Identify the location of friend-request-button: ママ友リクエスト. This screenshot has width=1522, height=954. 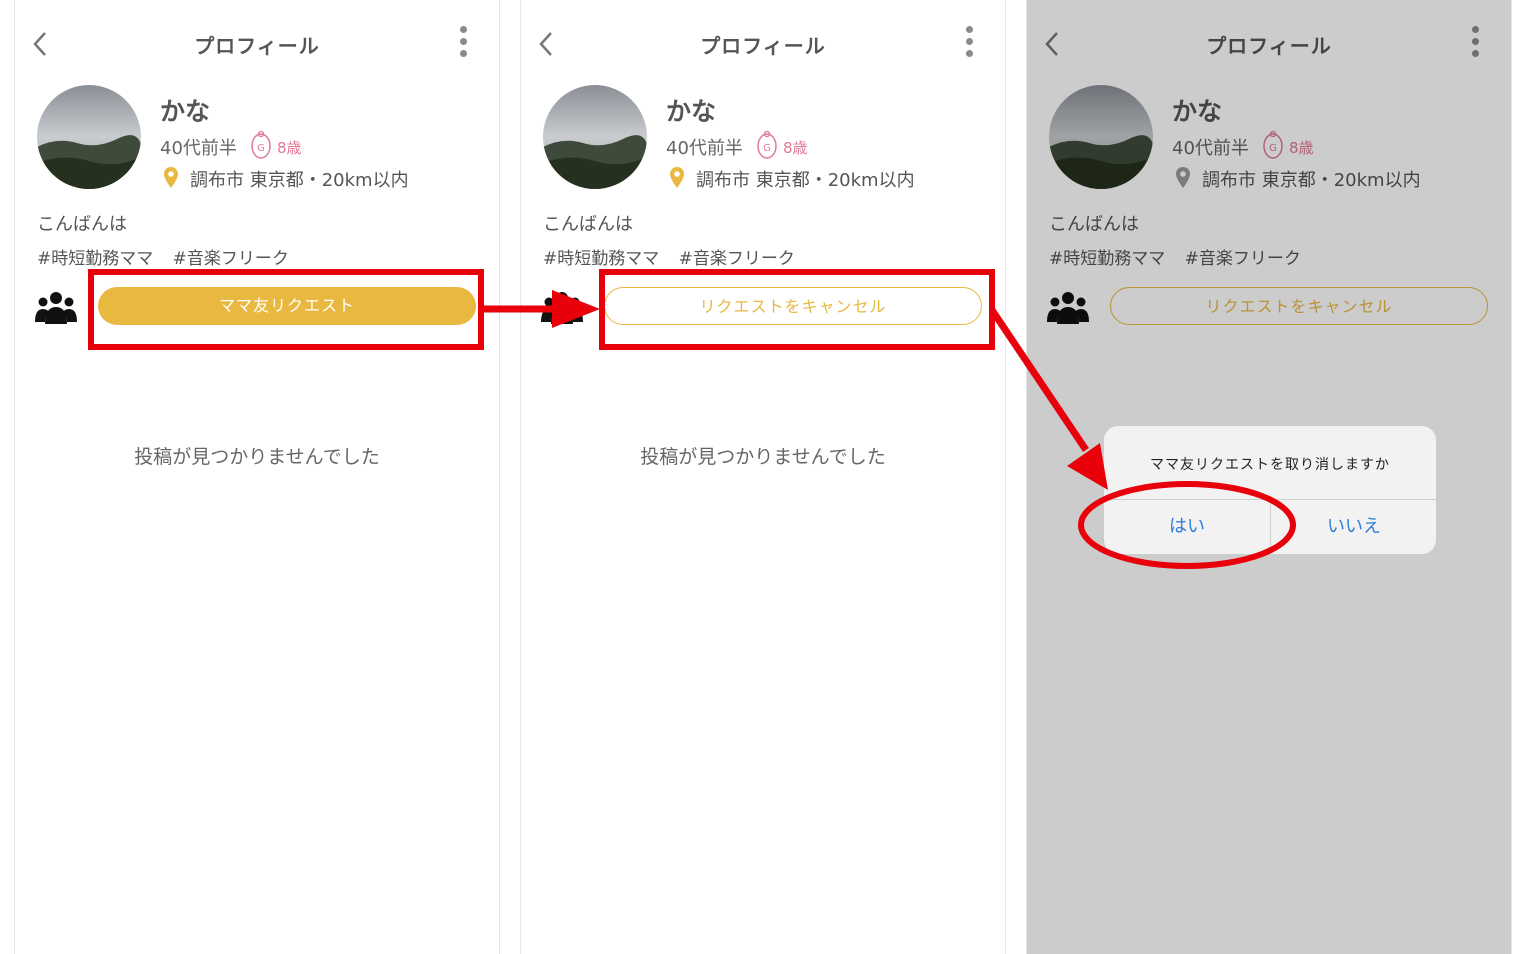
(287, 306).